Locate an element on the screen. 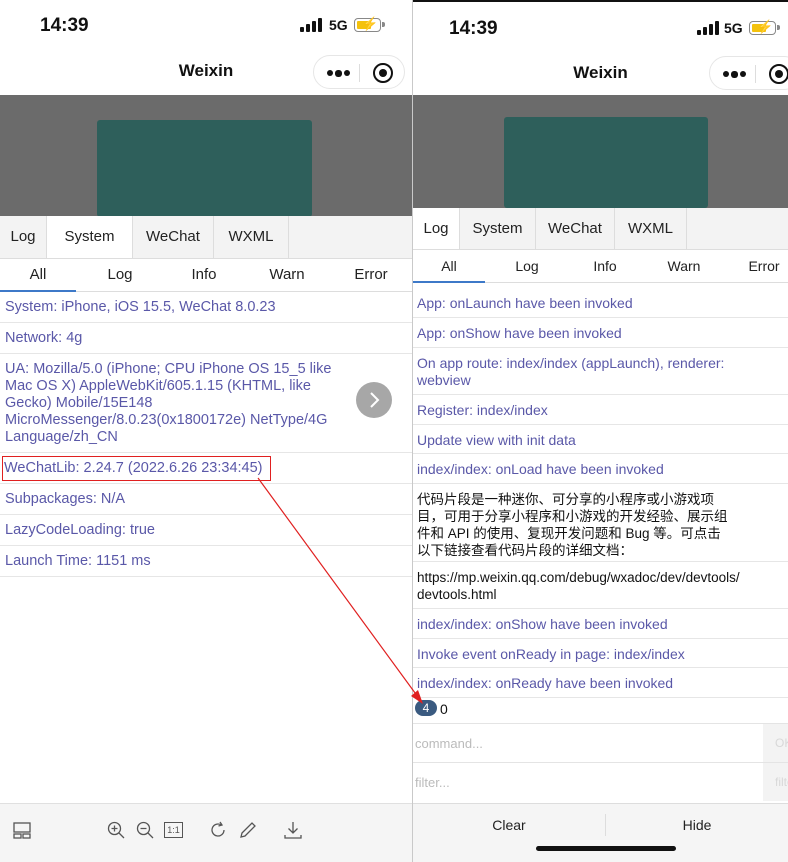 This screenshot has height=862, width=788. filter-input is located at coordinates (588, 782).